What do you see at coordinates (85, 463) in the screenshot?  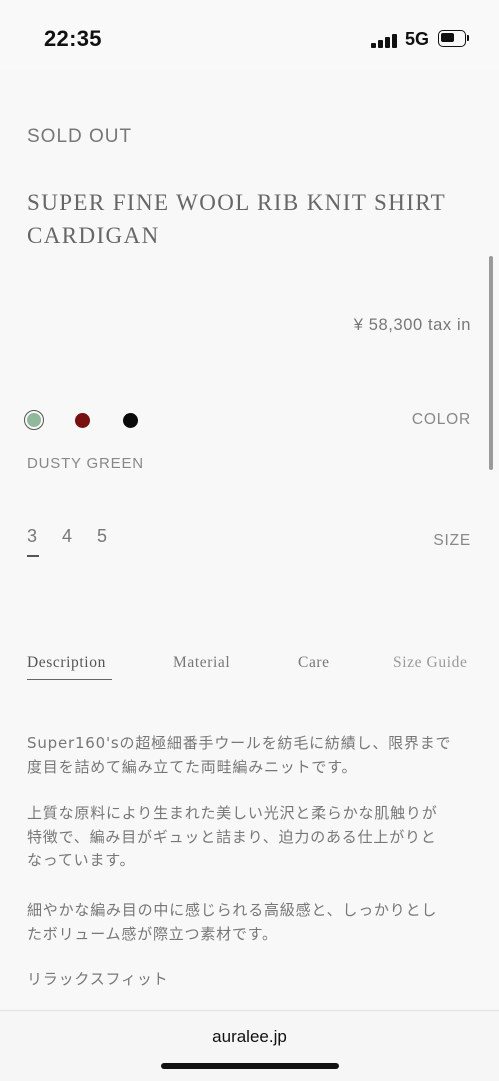 I see `selected-color-name: DUSTY GREEN` at bounding box center [85, 463].